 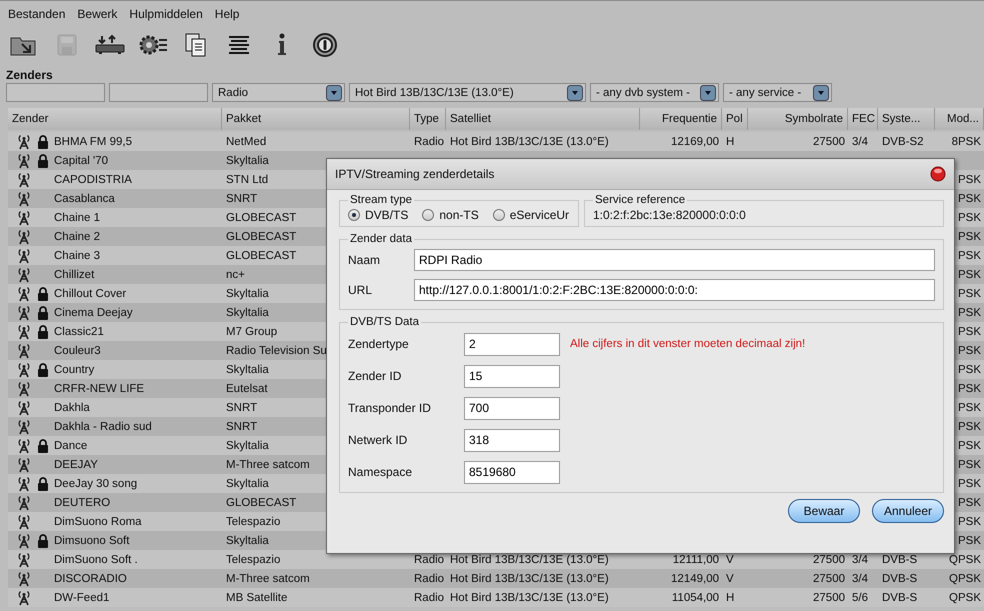 What do you see at coordinates (247, 388) in the screenshot?
I see `table-cell: Eutelsat` at bounding box center [247, 388].